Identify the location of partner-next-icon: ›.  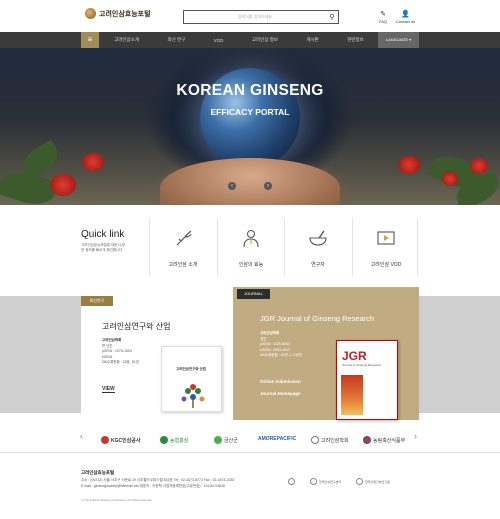
(415, 436).